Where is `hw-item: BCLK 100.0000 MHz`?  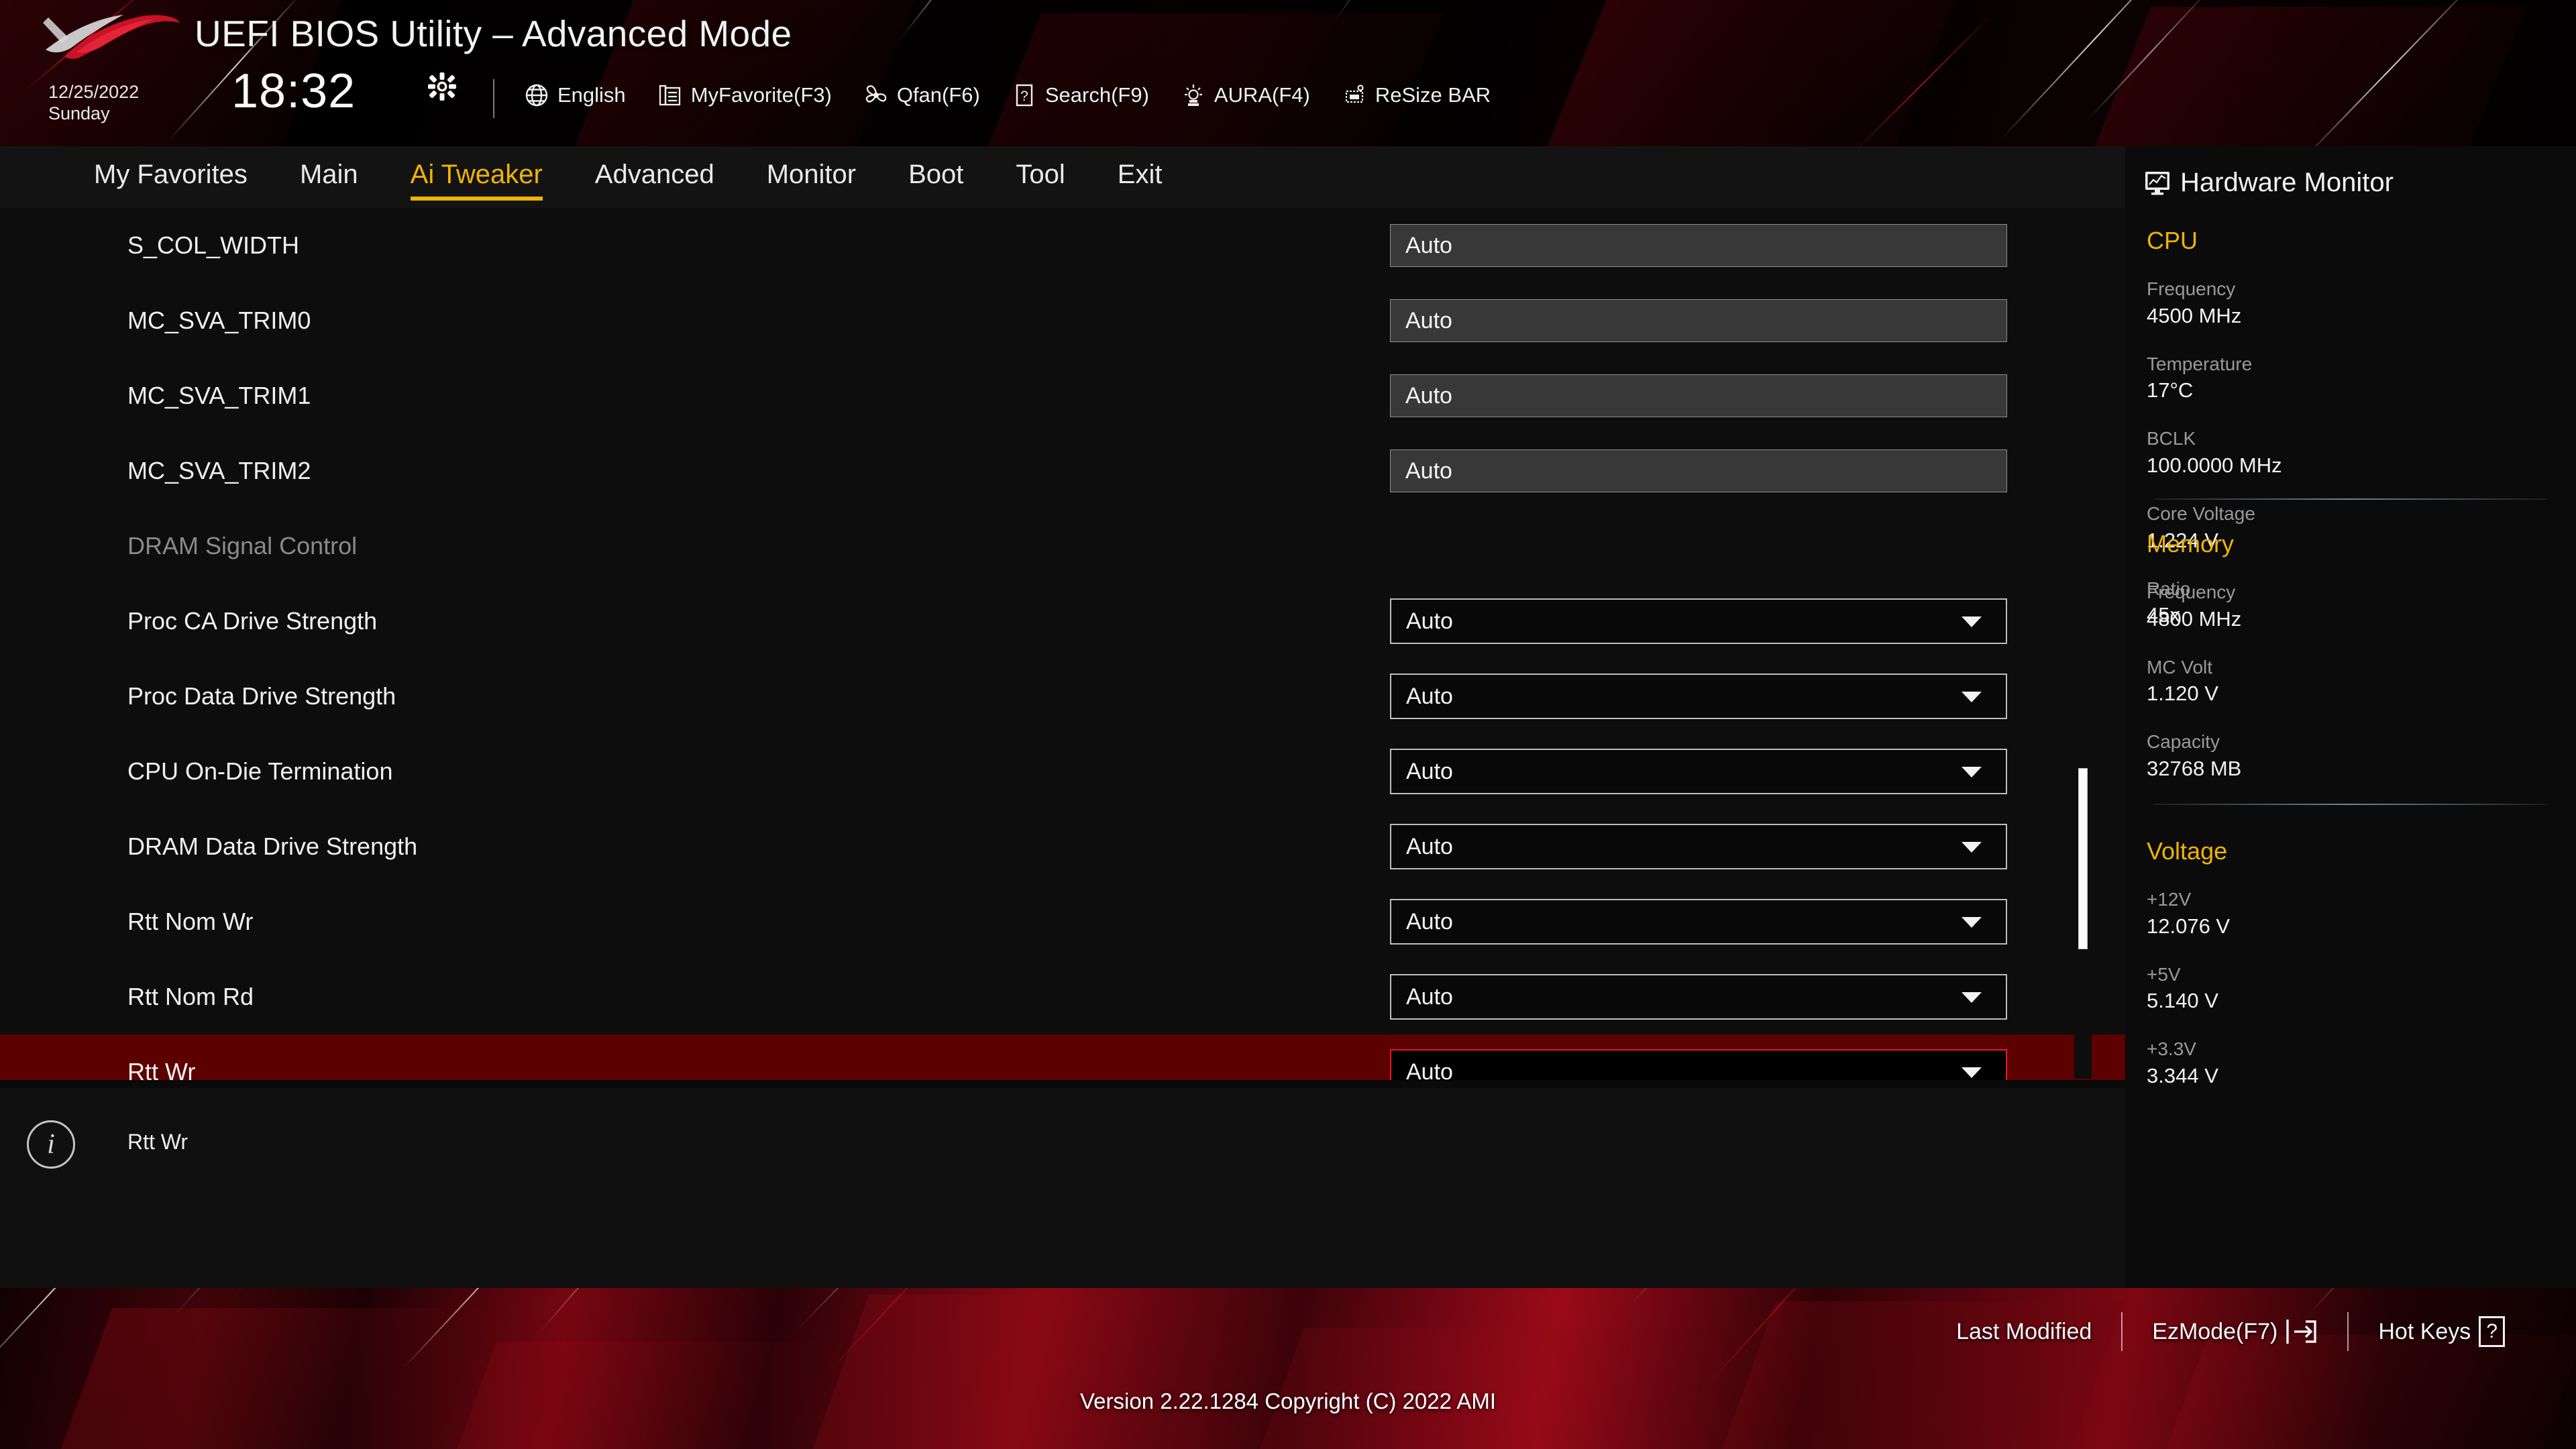 hw-item: BCLK 100.0000 MHz is located at coordinates (2254, 453).